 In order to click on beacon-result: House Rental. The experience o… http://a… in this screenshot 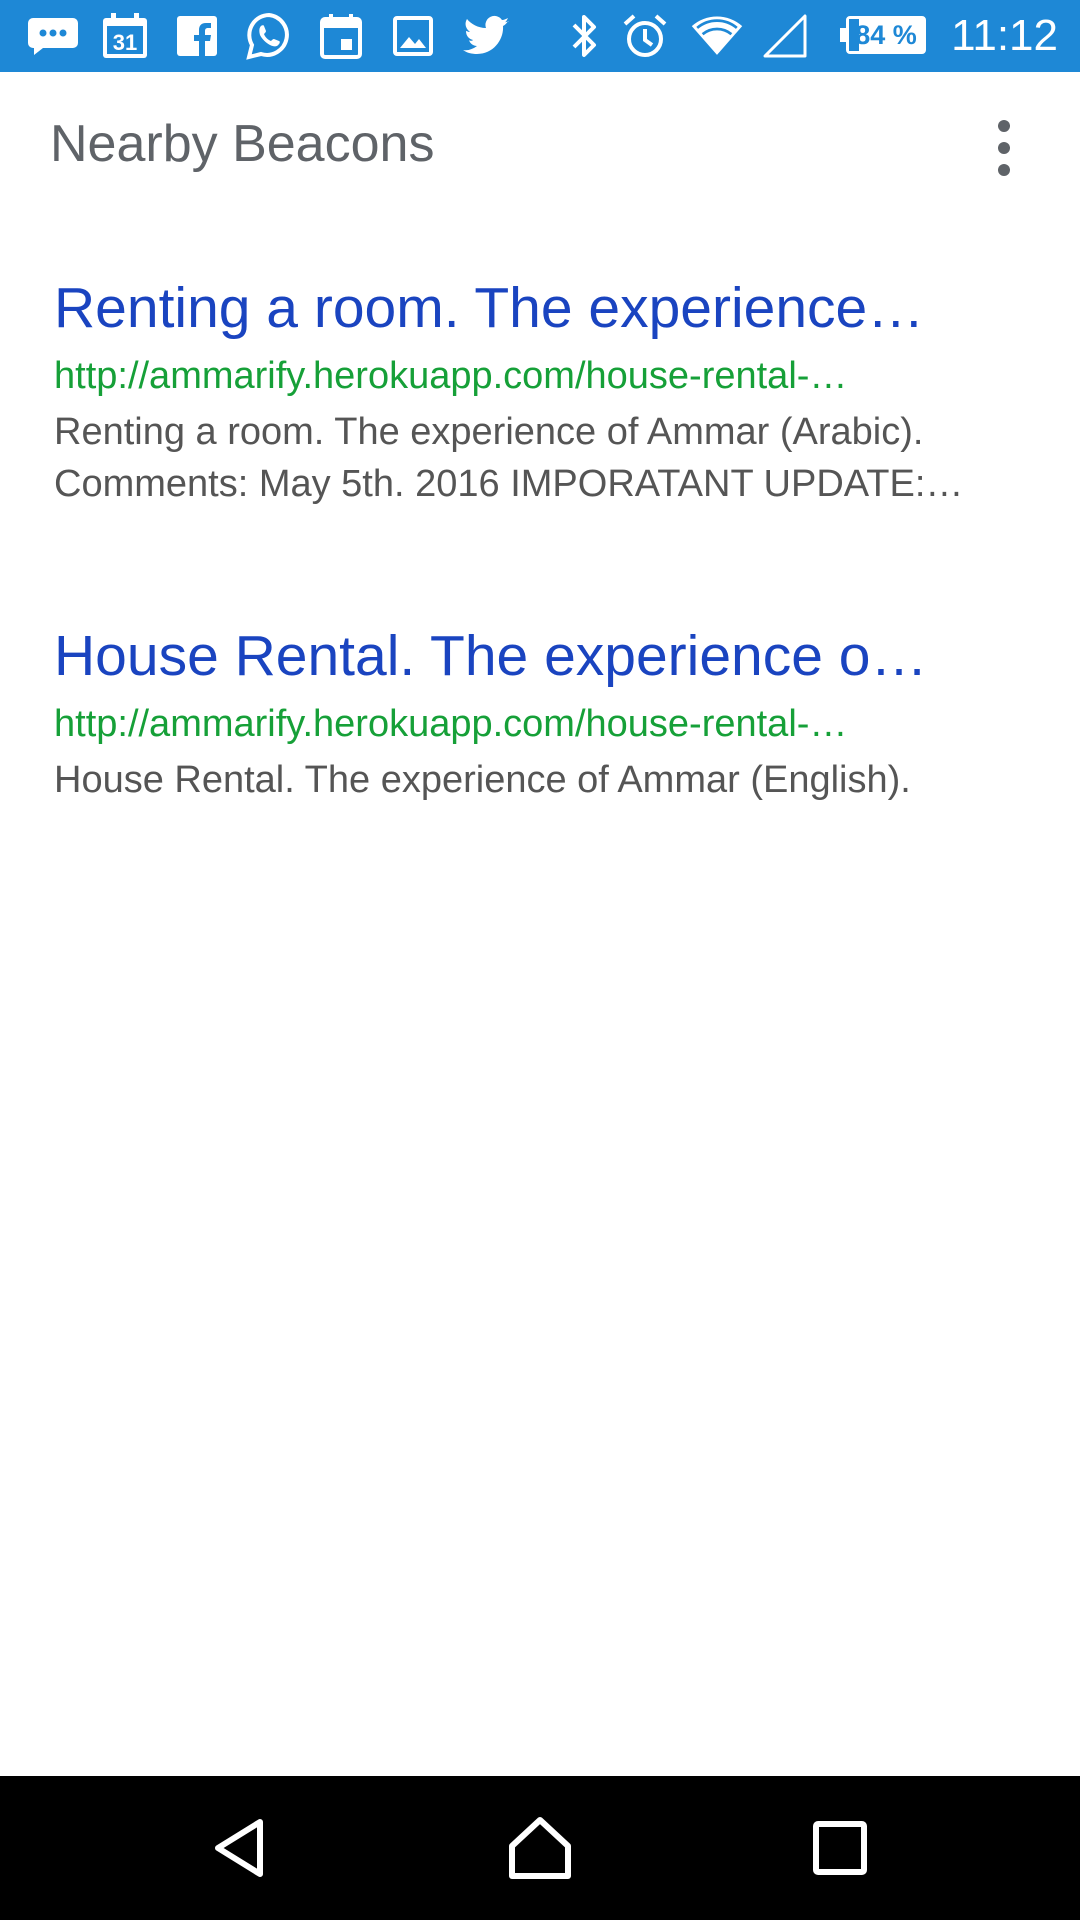, I will do `click(544, 712)`.